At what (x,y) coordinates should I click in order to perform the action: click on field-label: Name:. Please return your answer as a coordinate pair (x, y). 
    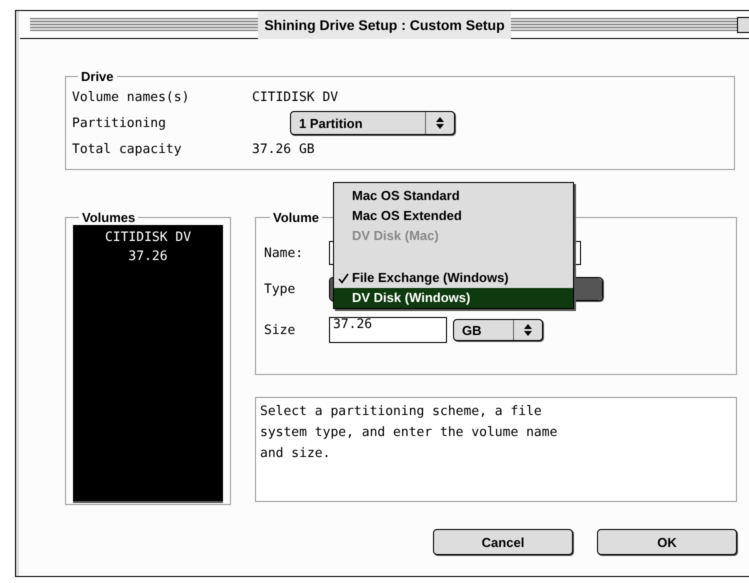
    Looking at the image, I should click on (284, 253).